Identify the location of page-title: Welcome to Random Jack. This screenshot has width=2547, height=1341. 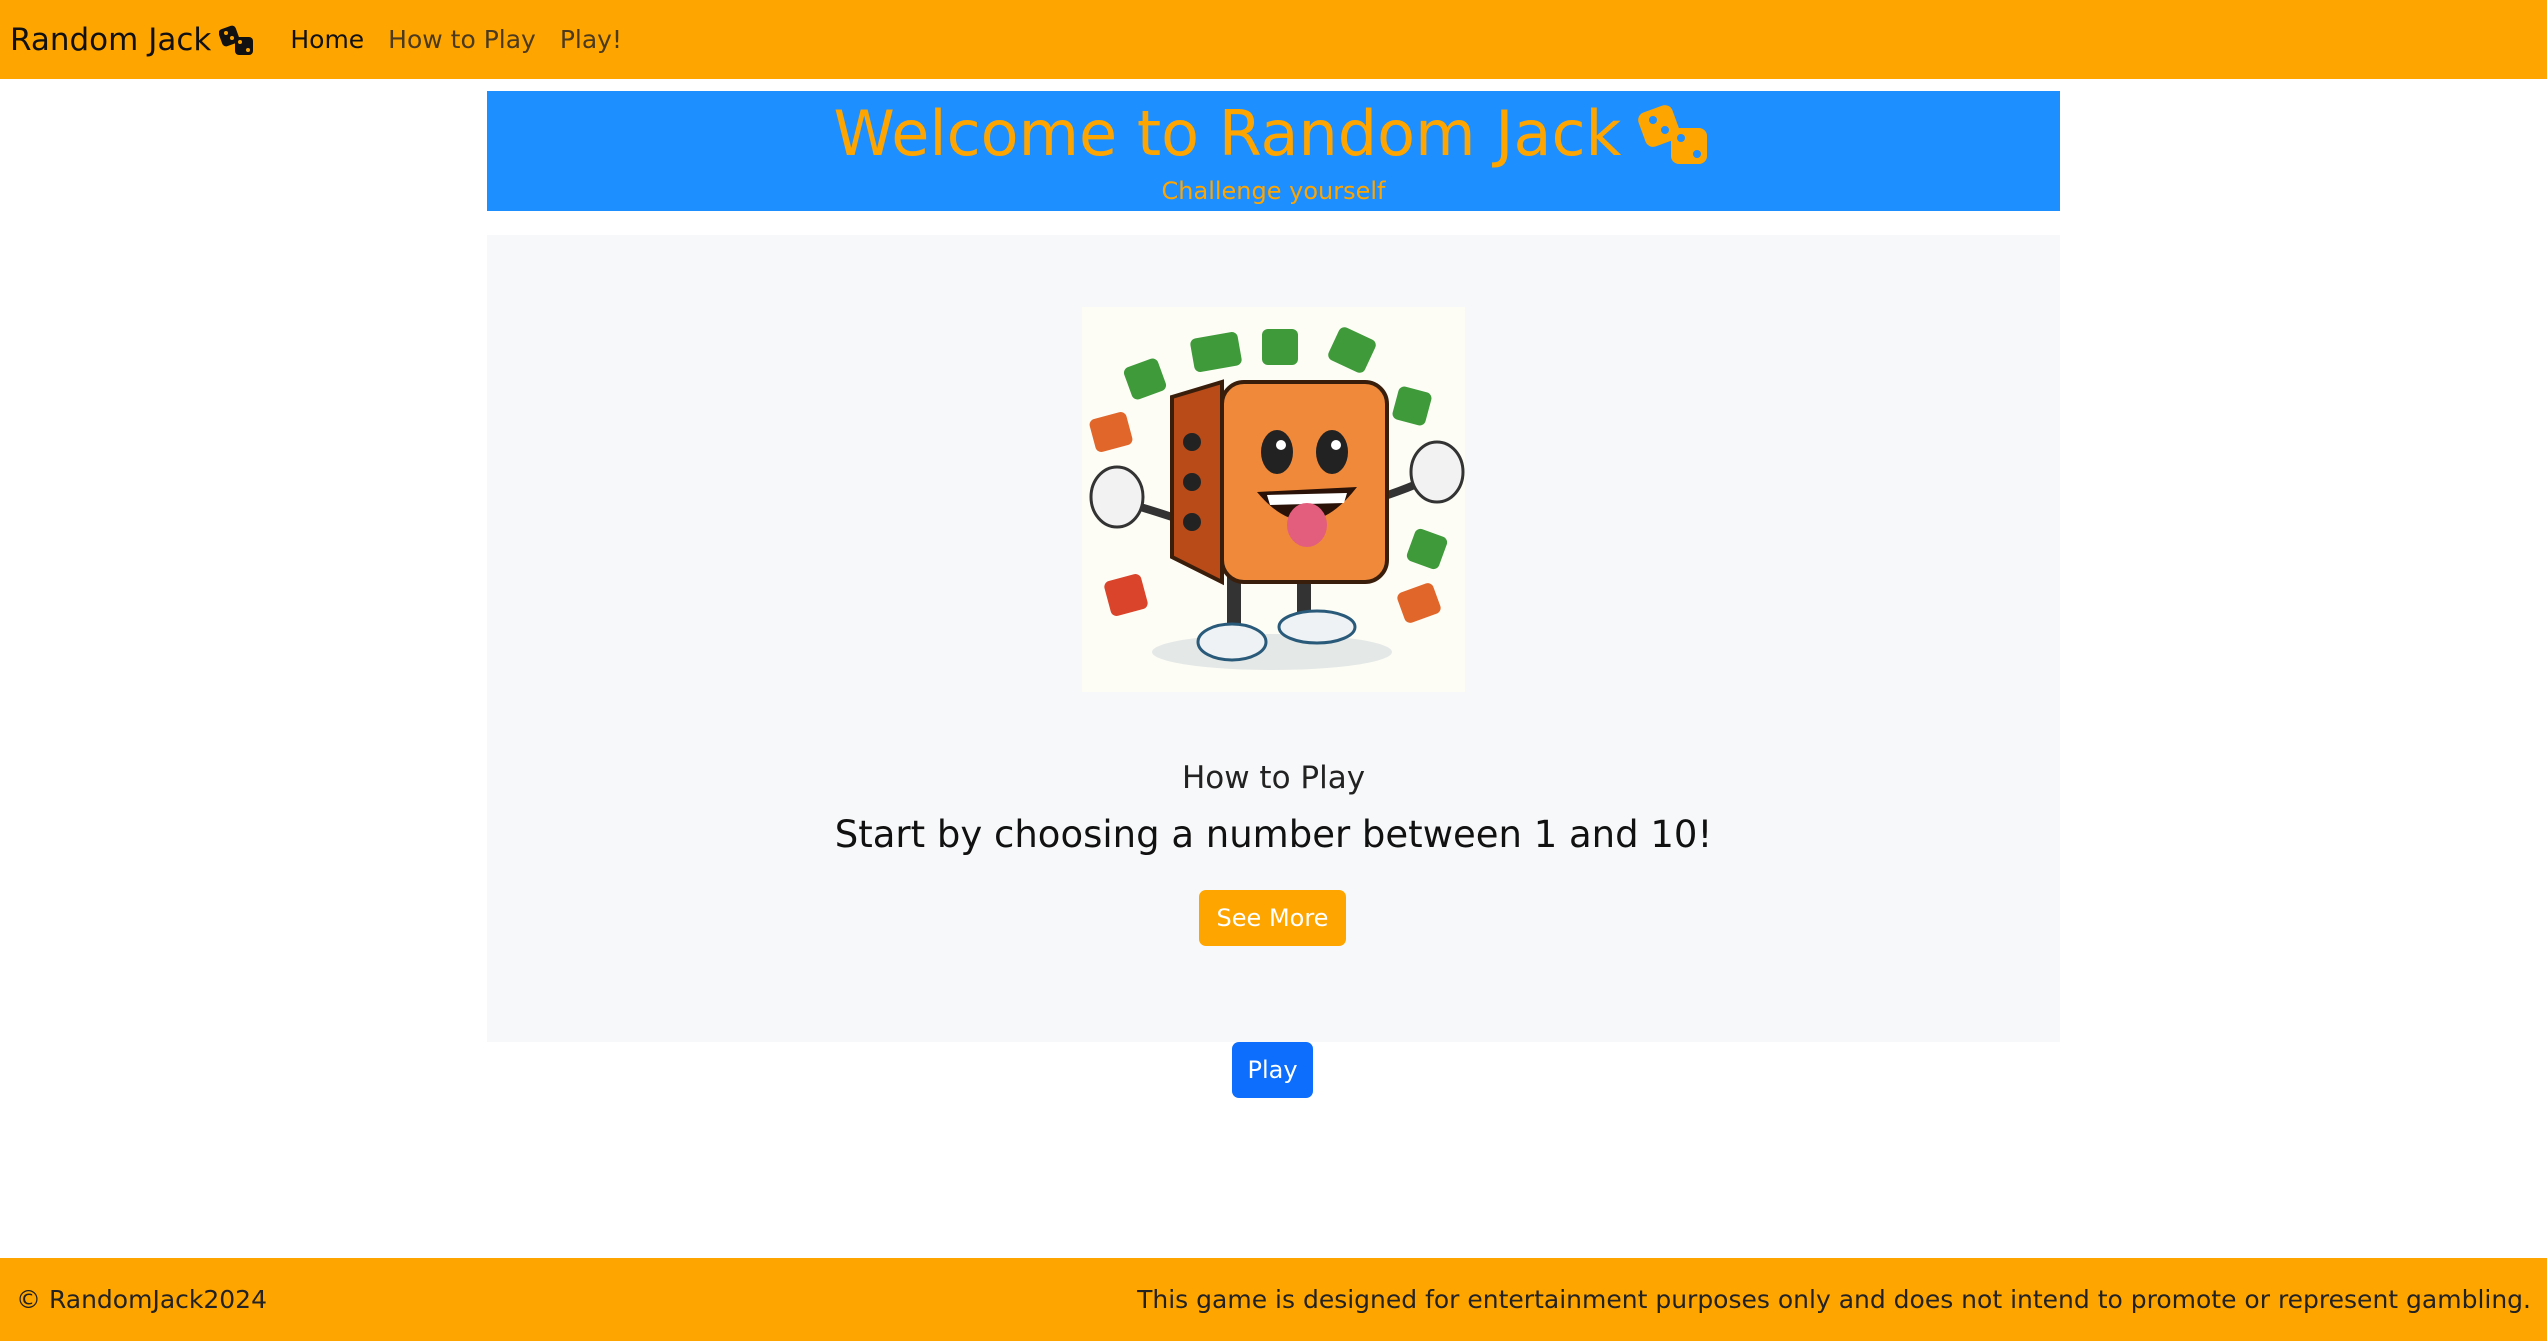
(1273, 133).